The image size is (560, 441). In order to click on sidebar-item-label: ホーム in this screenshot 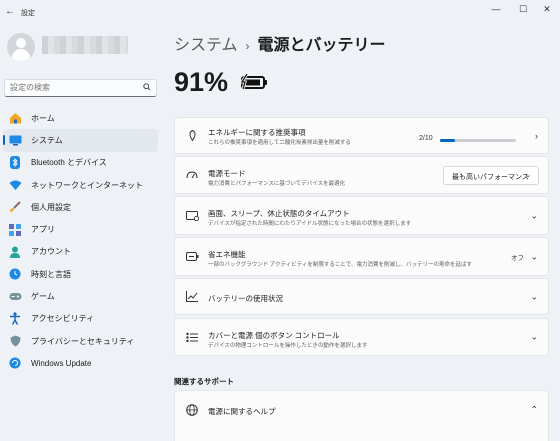, I will do `click(43, 118)`.